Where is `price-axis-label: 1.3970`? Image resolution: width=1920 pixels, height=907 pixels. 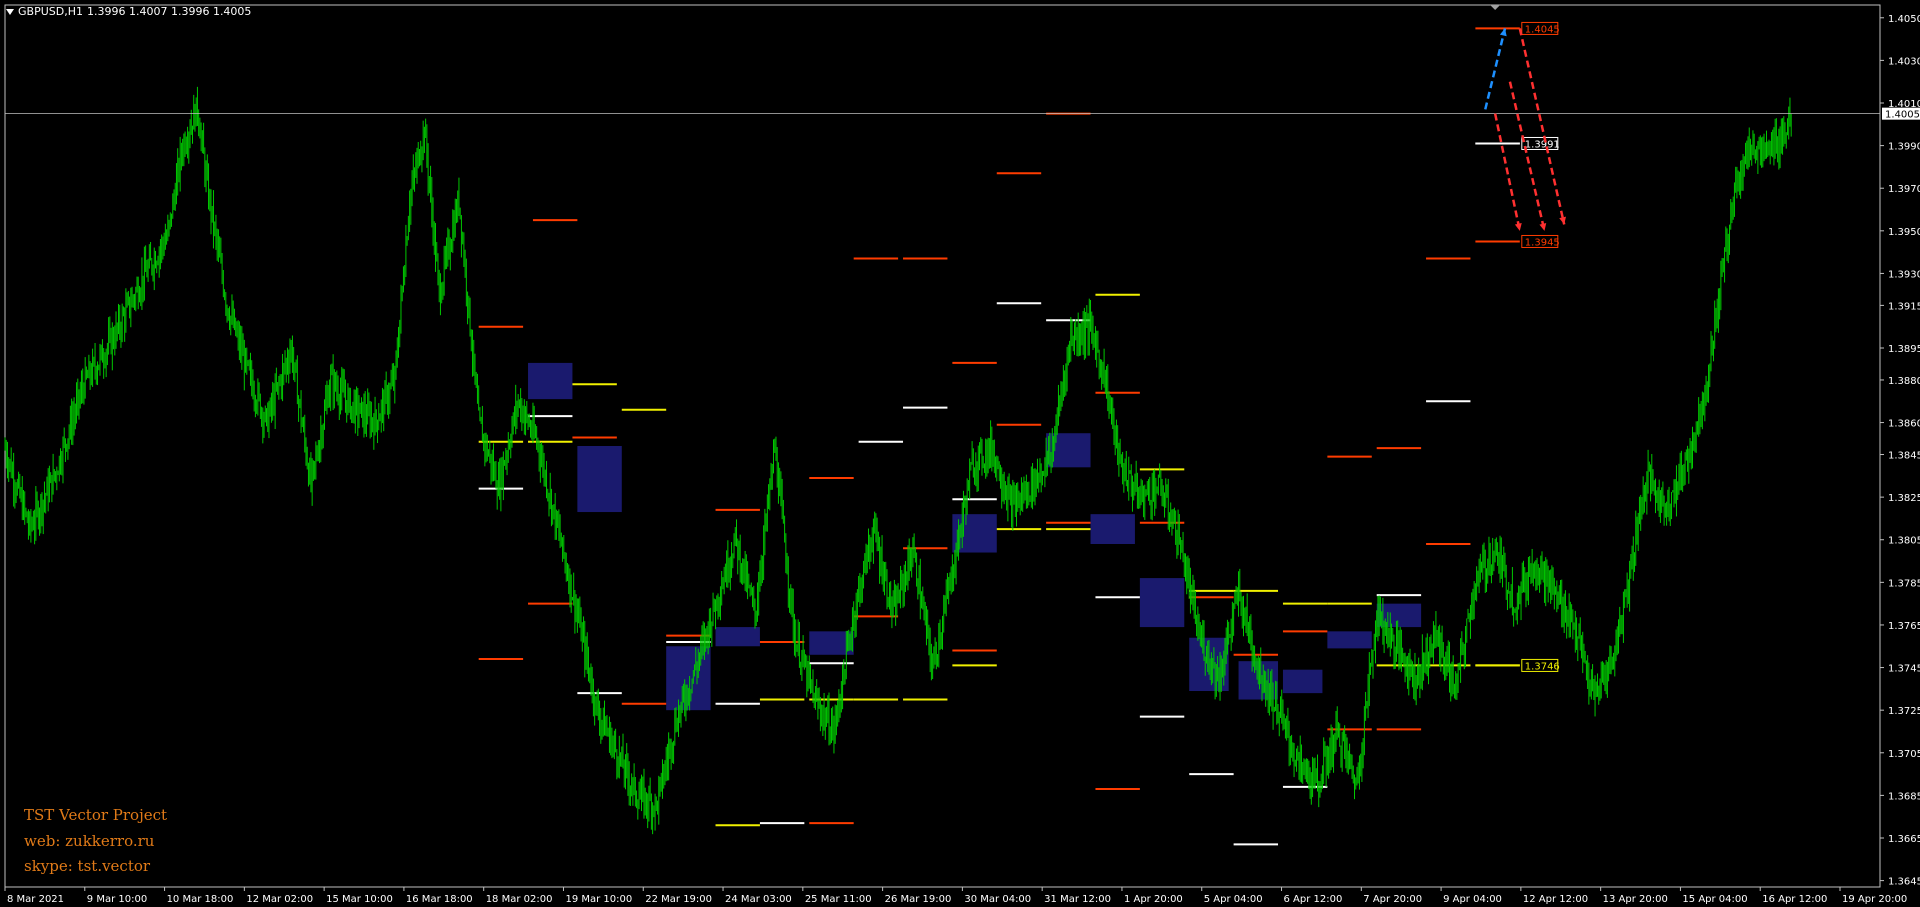
price-axis-label: 1.3970 is located at coordinates (1904, 189).